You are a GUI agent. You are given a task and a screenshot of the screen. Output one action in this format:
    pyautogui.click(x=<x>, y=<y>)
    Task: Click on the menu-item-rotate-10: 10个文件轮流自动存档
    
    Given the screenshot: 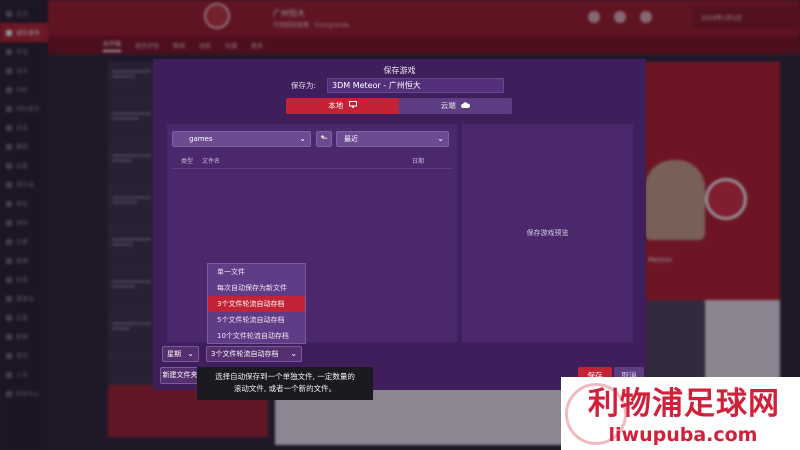 What is the action you would take?
    pyautogui.click(x=256, y=336)
    